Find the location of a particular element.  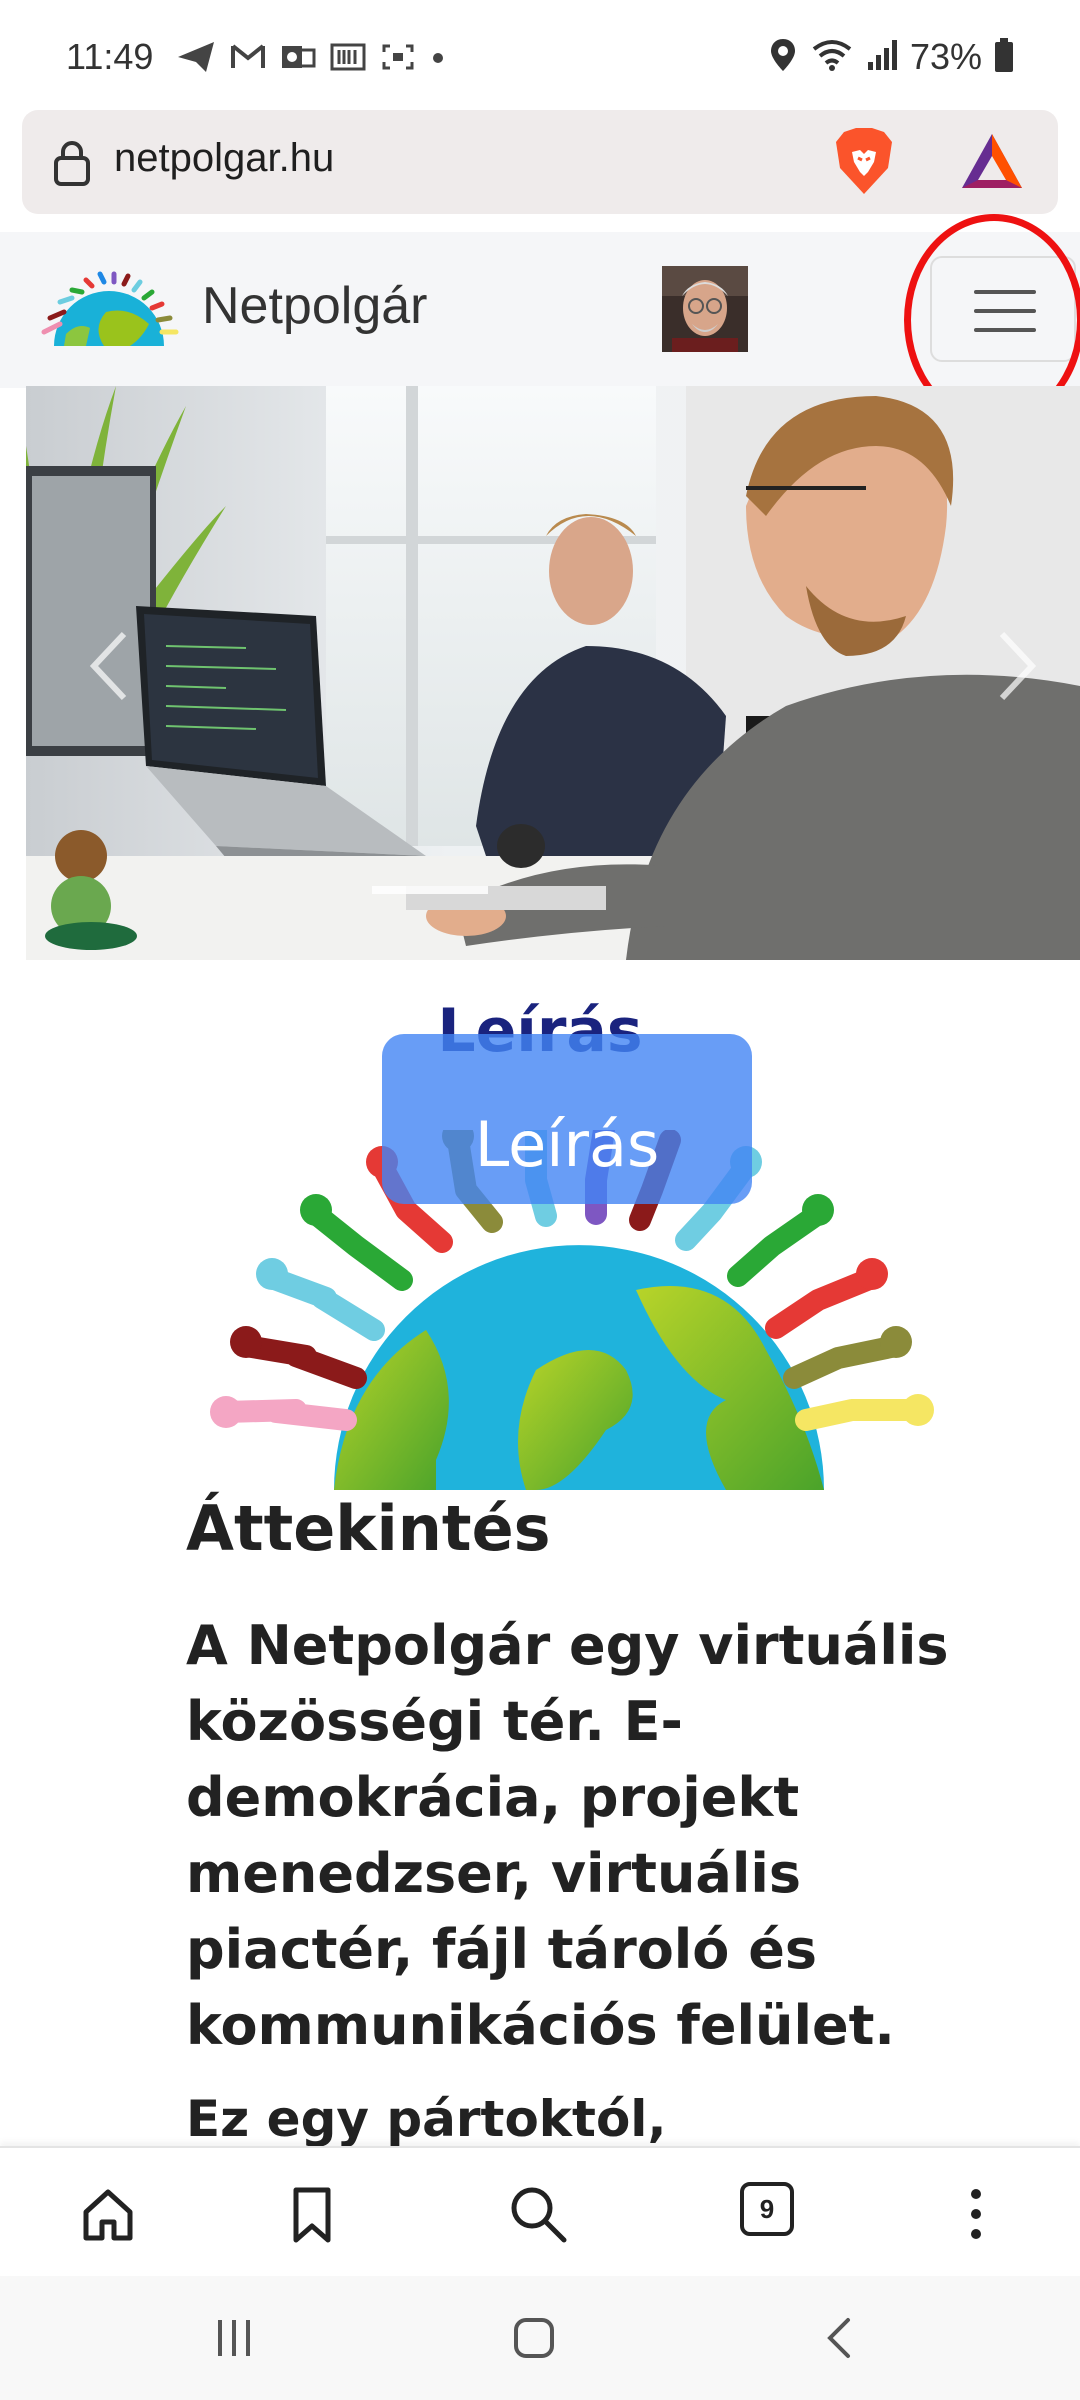

battery-icon is located at coordinates (1004, 57).